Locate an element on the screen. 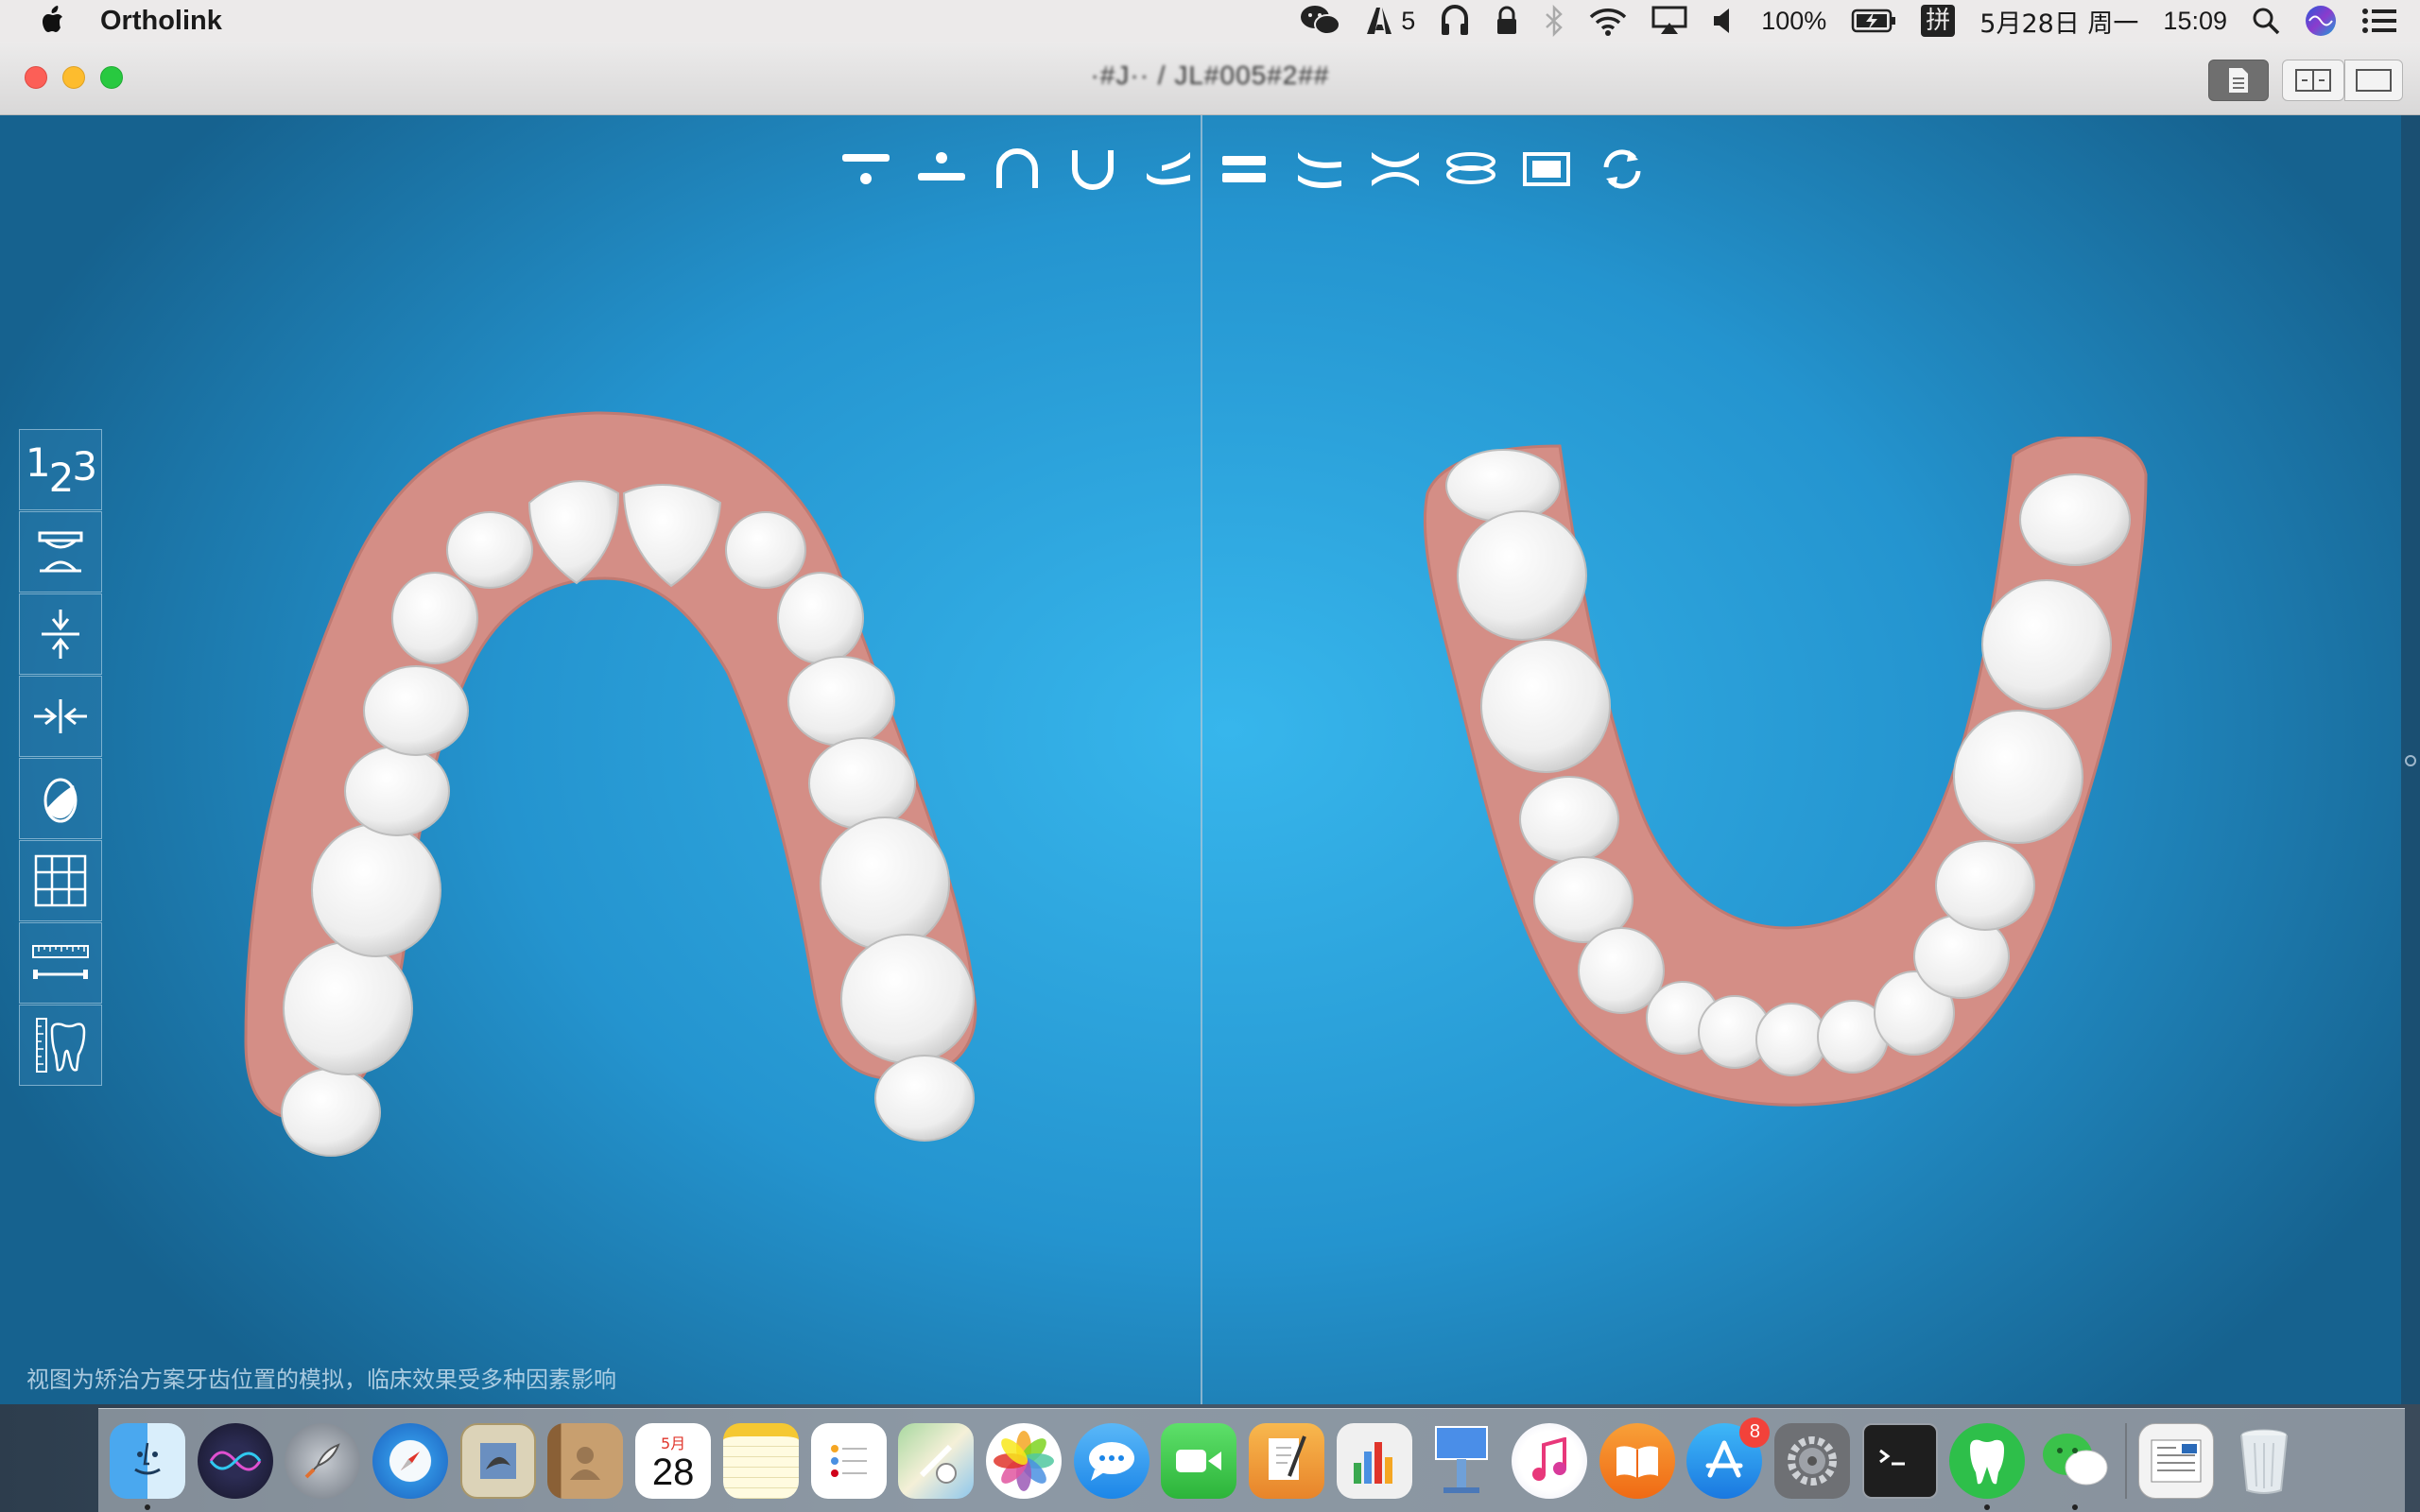 This screenshot has height=1512, width=2420. split-view-button is located at coordinates (2313, 80).